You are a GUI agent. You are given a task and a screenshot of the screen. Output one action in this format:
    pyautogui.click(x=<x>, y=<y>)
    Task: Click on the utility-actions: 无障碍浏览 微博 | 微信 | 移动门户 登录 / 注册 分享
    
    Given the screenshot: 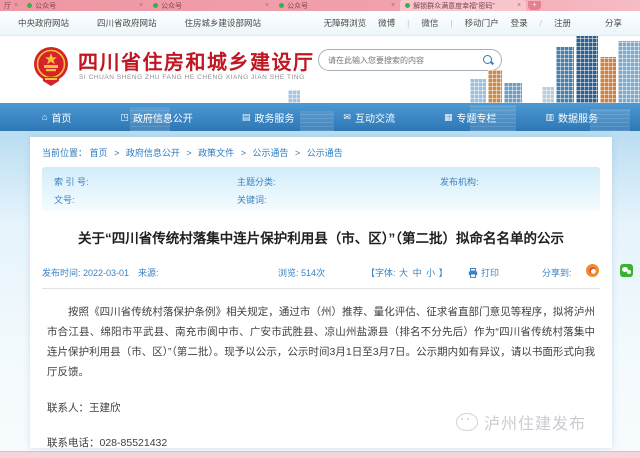 What is the action you would take?
    pyautogui.click(x=473, y=23)
    